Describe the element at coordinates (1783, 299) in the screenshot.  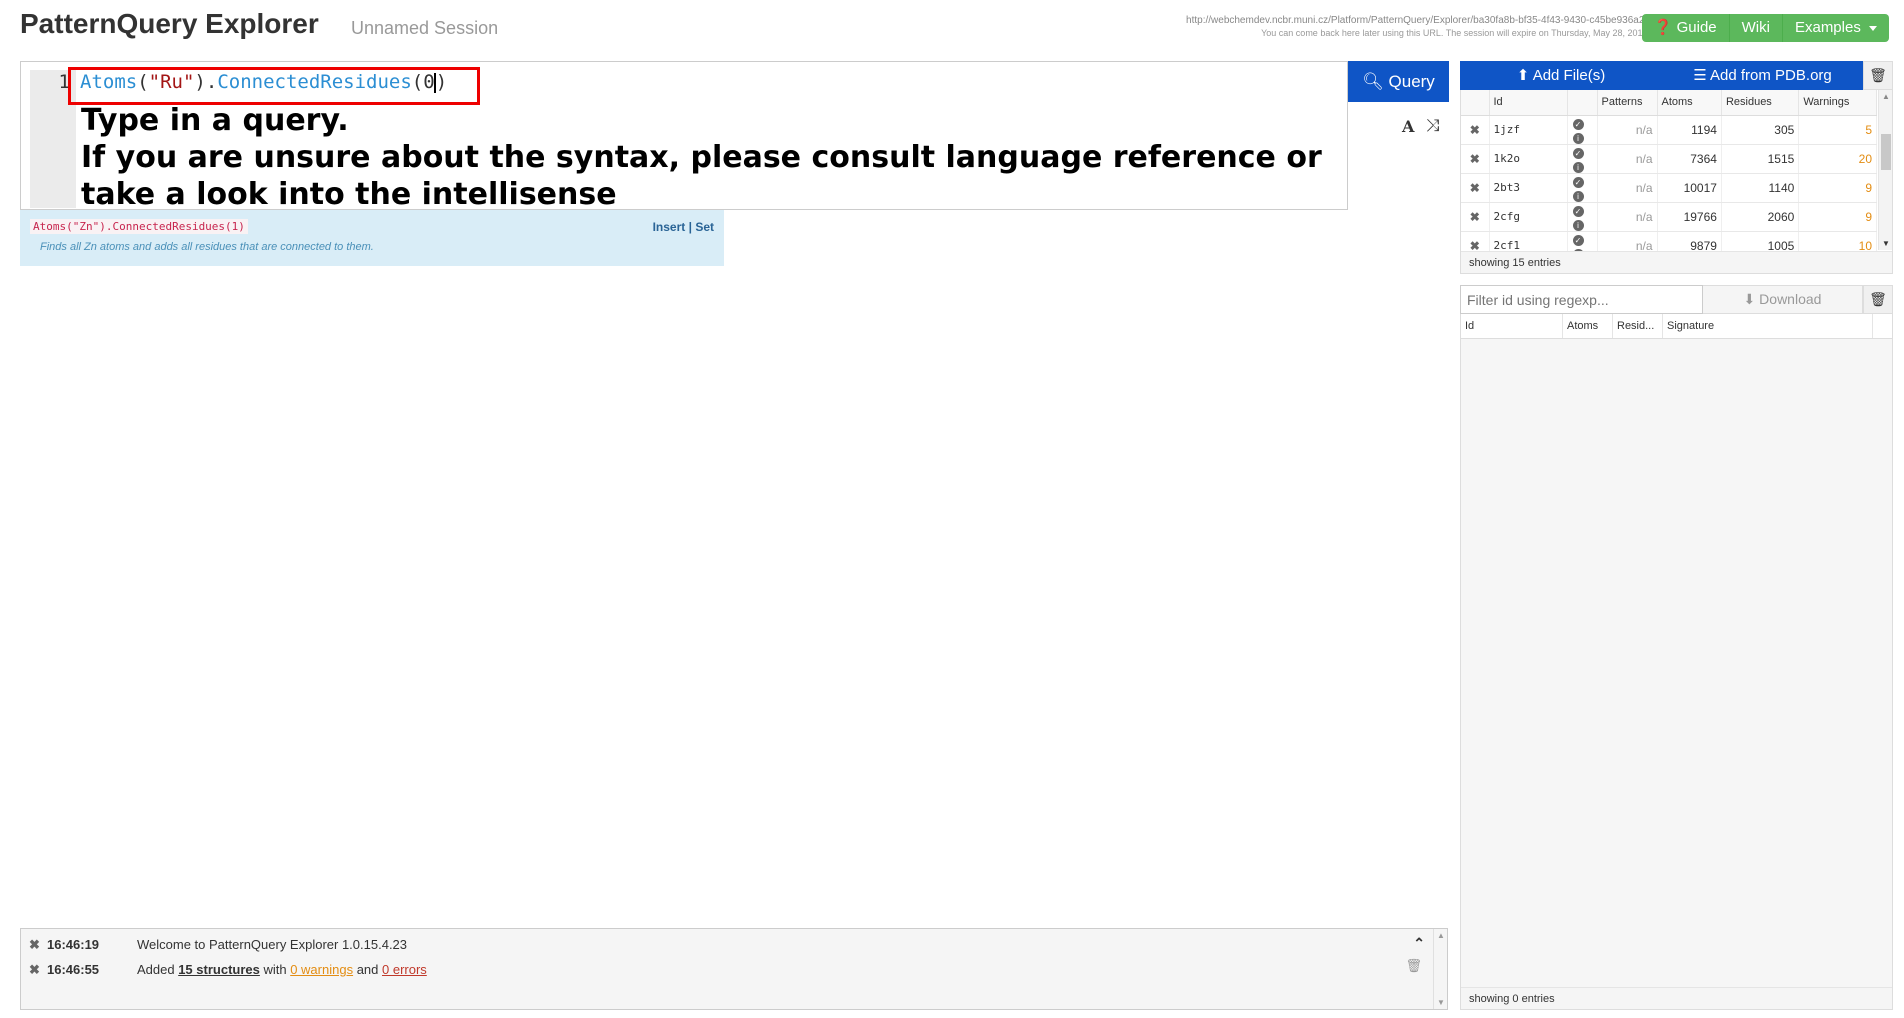
I see `download-button: ⬇ Download` at that location.